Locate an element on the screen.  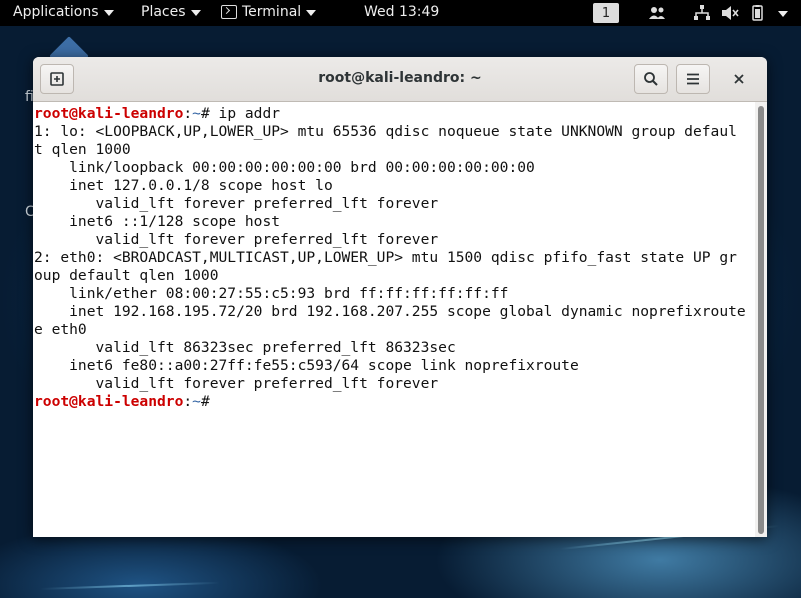
clock: Wed 13:49 is located at coordinates (401, 12).